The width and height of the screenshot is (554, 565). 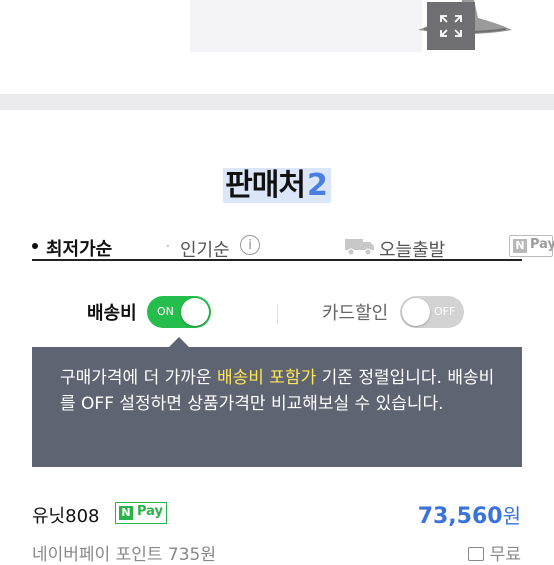 What do you see at coordinates (293, 246) in the screenshot?
I see `sort-bar: 최저가순 · 인기순 i 오늘출발 N Pay` at bounding box center [293, 246].